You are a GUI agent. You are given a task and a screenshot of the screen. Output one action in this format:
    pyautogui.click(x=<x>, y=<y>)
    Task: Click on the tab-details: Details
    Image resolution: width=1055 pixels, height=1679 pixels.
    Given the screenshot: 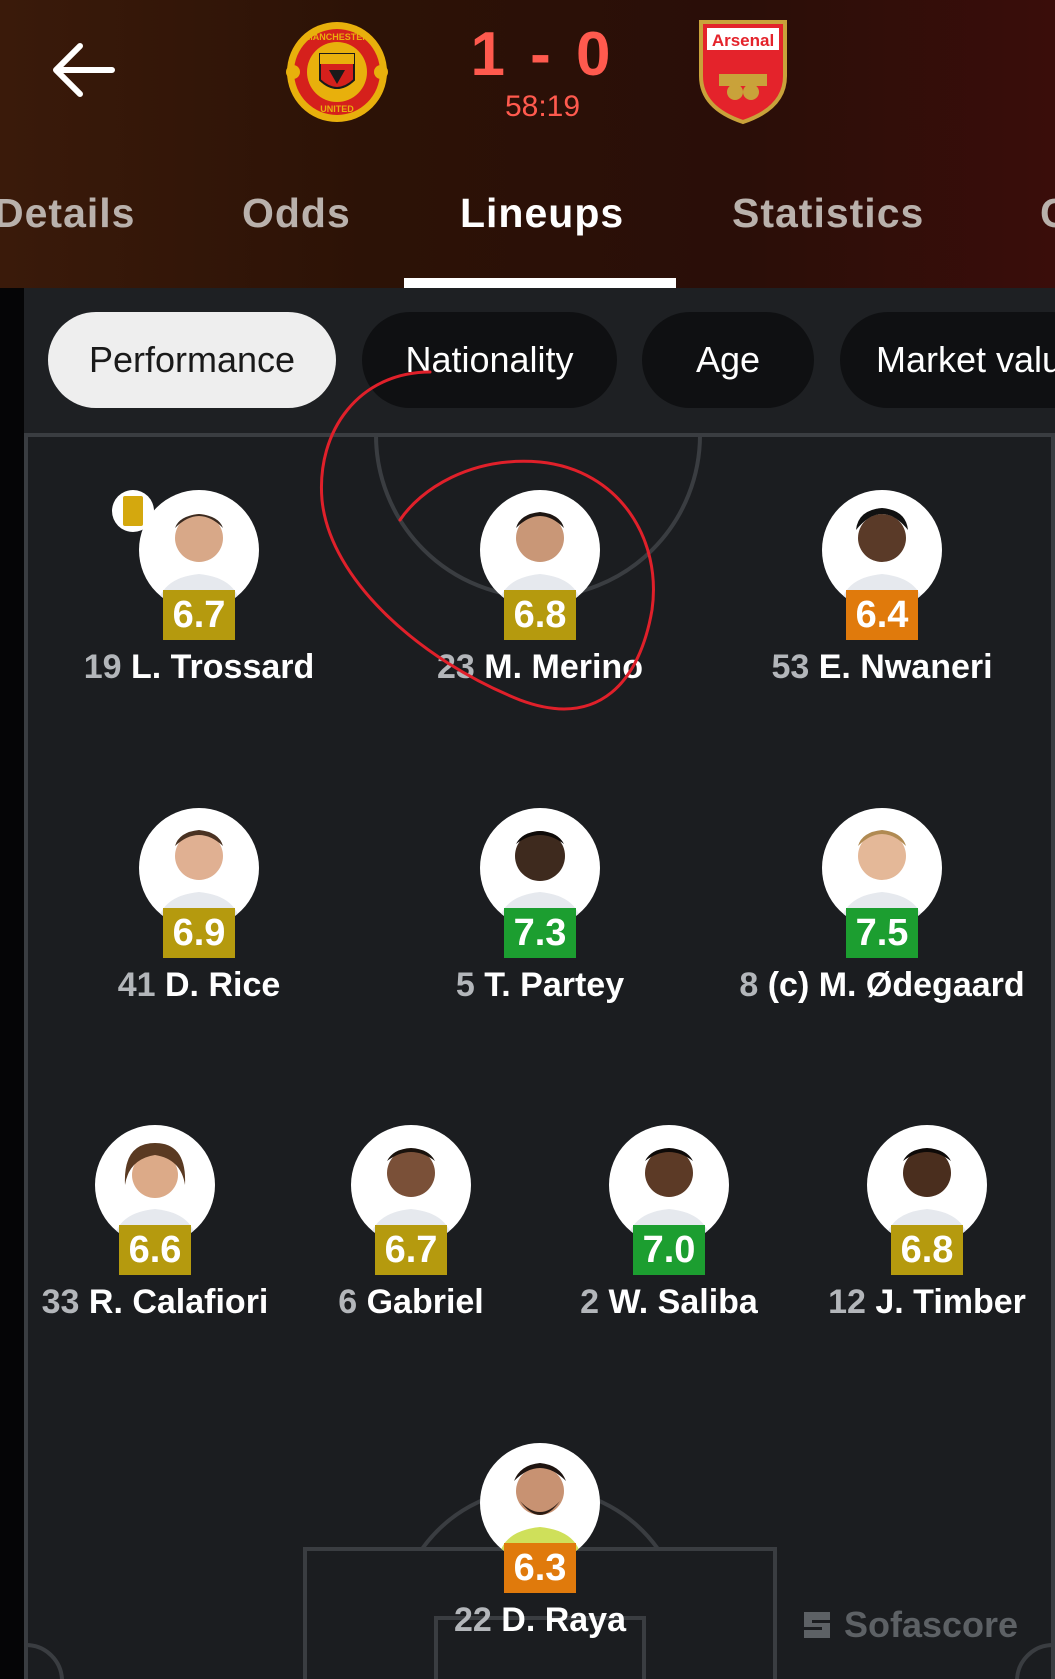 What is the action you would take?
    pyautogui.click(x=67, y=213)
    